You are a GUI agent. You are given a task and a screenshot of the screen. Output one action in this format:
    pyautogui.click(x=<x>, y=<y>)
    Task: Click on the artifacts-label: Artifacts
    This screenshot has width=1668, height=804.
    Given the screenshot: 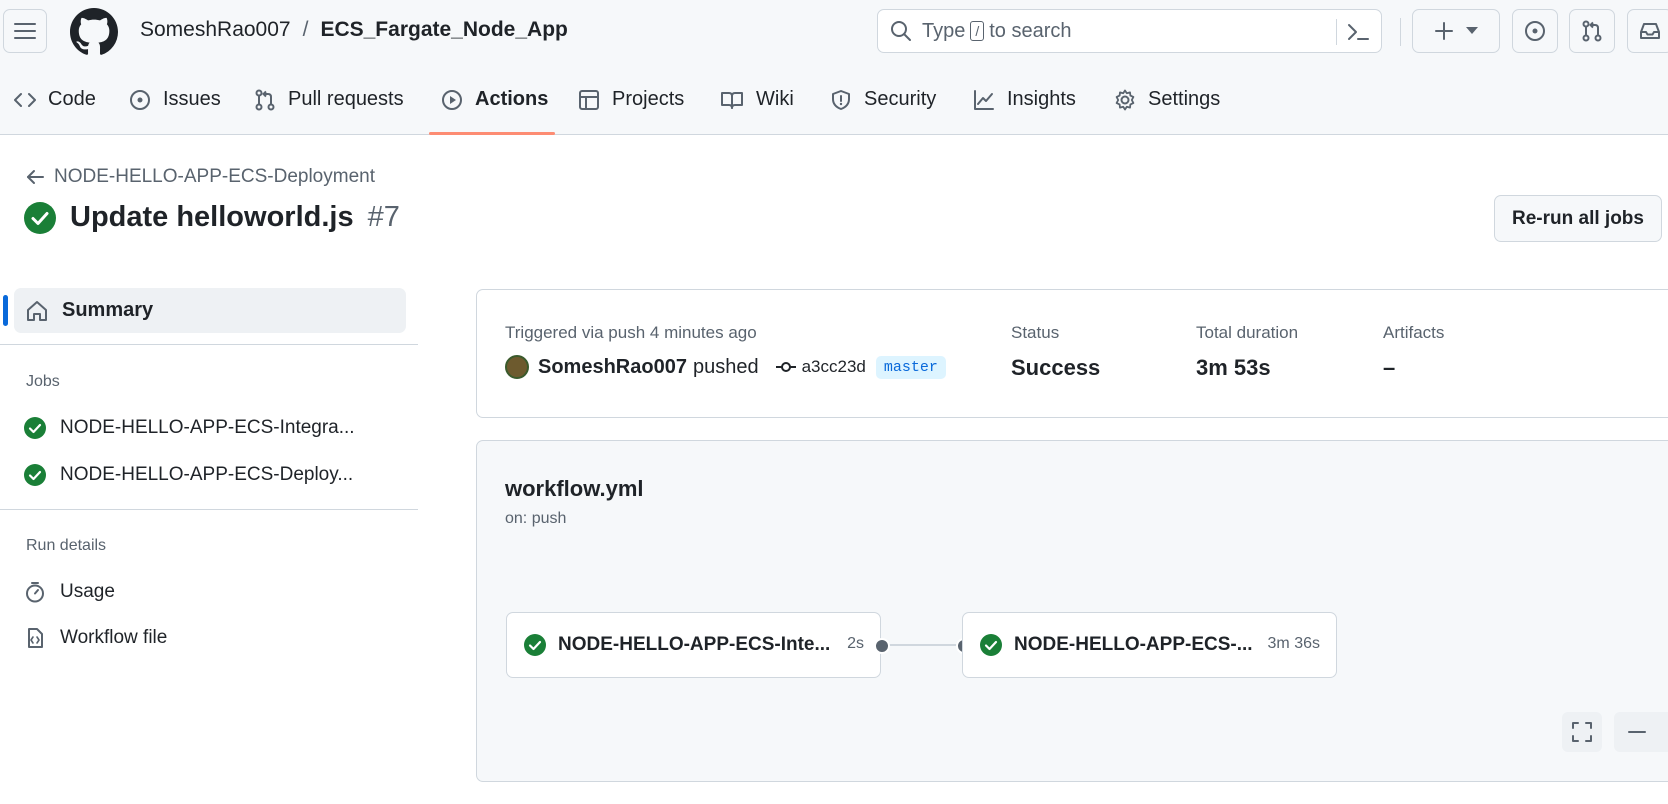 What is the action you would take?
    pyautogui.click(x=1414, y=332)
    